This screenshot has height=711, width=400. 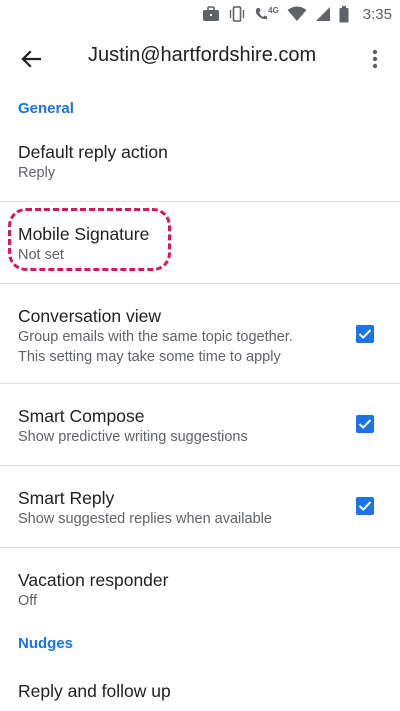 I want to click on smart-compose-checkbox, so click(x=365, y=424).